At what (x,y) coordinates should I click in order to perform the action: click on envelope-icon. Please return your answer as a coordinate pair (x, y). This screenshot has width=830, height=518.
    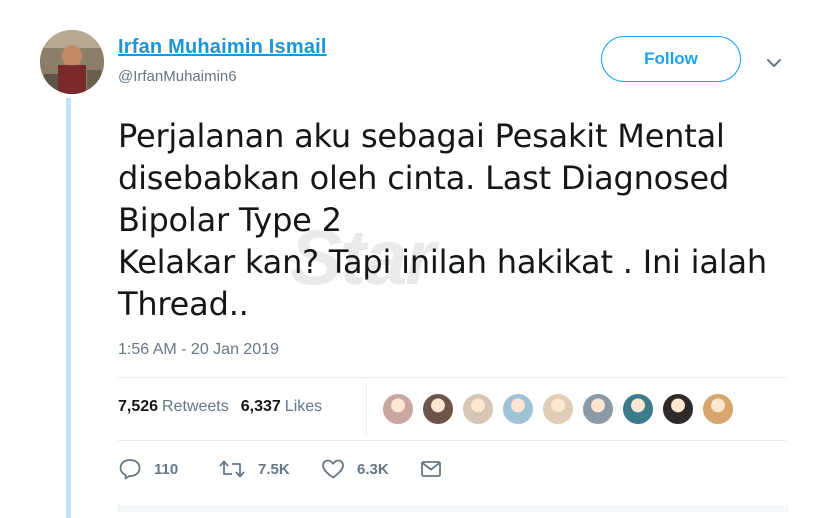
    Looking at the image, I should click on (431, 469).